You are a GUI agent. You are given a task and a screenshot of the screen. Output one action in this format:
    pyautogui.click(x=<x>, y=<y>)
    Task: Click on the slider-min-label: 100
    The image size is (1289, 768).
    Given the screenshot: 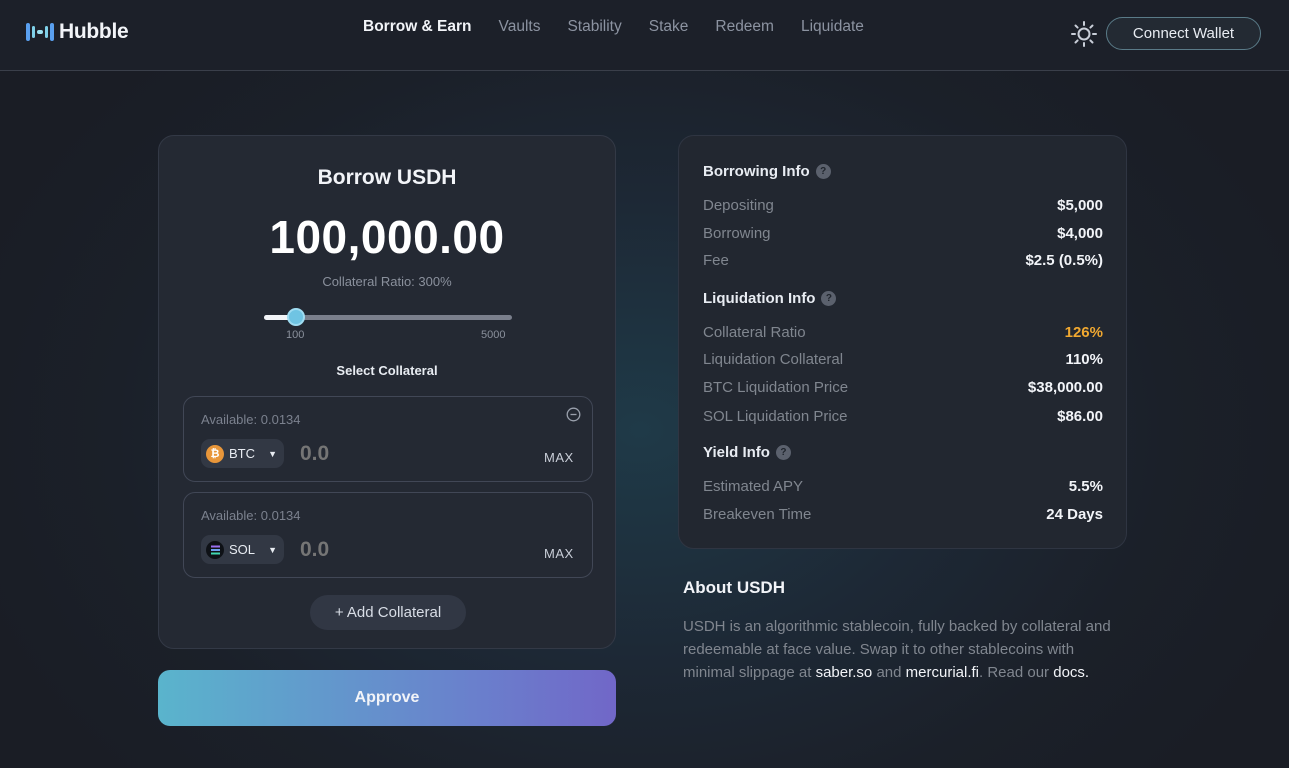 What is the action you would take?
    pyautogui.click(x=295, y=335)
    